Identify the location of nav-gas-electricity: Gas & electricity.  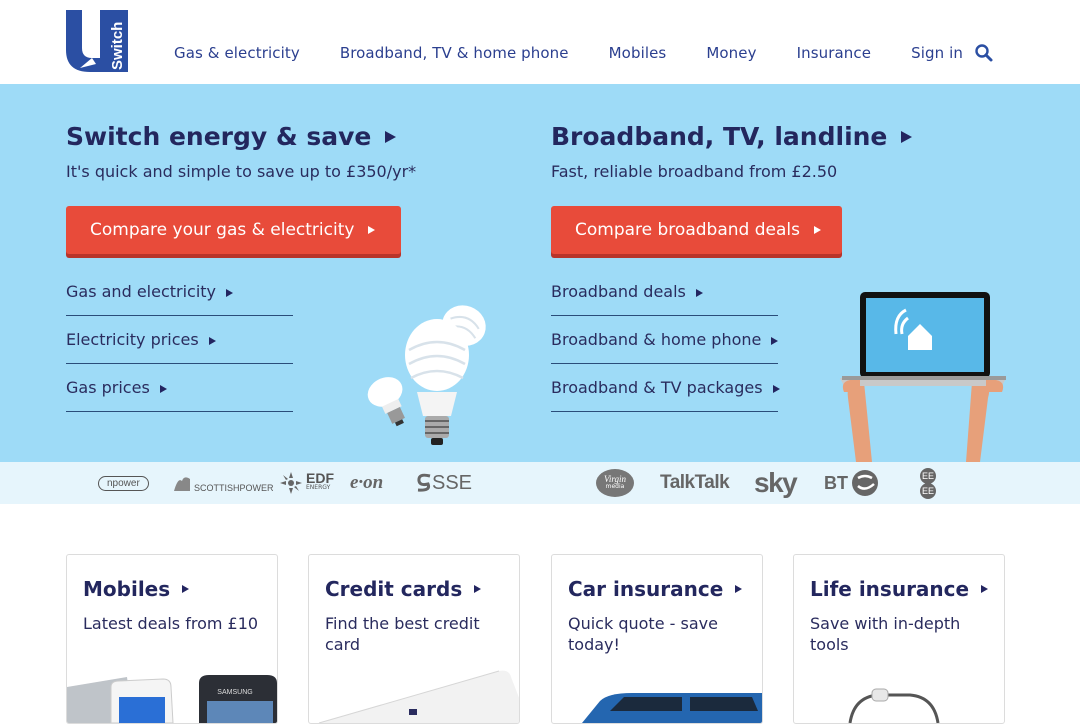
(237, 53).